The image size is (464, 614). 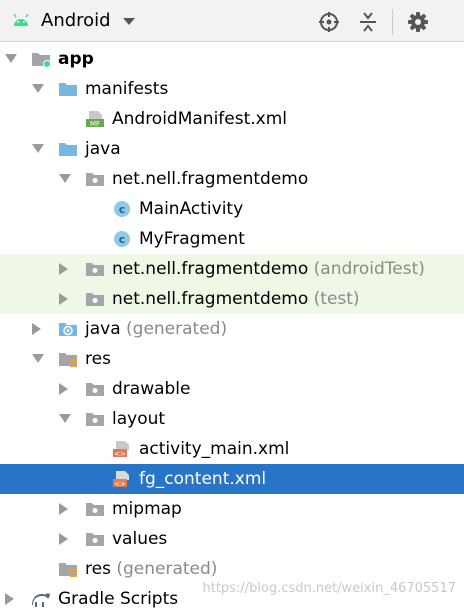 I want to click on tree-item-label: net.nell.fragmentdemo, so click(x=210, y=179).